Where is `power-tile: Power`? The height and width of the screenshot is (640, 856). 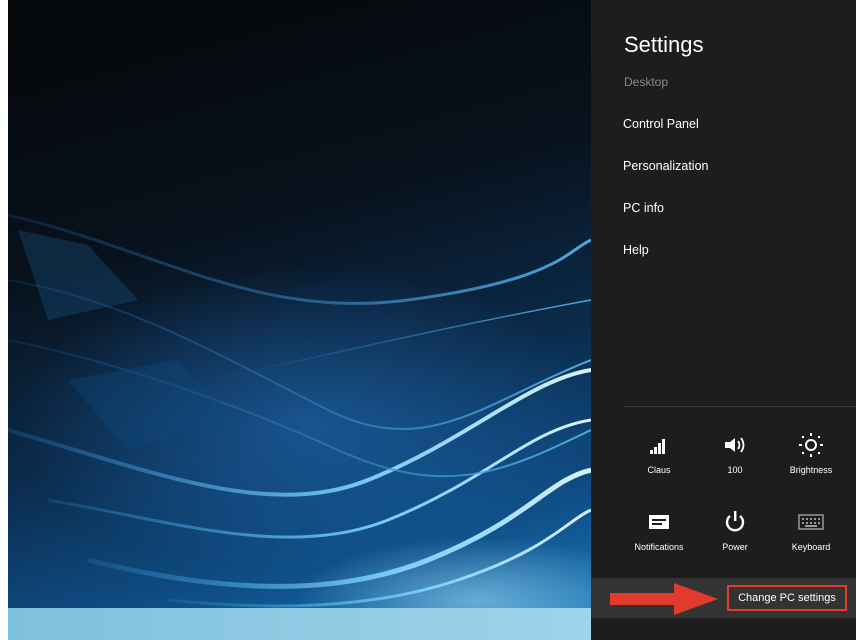 power-tile: Power is located at coordinates (735, 540).